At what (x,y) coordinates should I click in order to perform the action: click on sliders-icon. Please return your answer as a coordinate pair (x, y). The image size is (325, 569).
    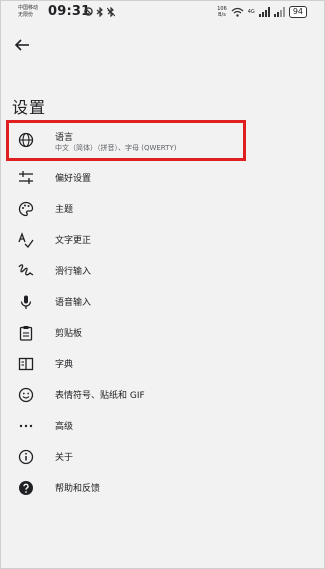
    Looking at the image, I should click on (26, 178).